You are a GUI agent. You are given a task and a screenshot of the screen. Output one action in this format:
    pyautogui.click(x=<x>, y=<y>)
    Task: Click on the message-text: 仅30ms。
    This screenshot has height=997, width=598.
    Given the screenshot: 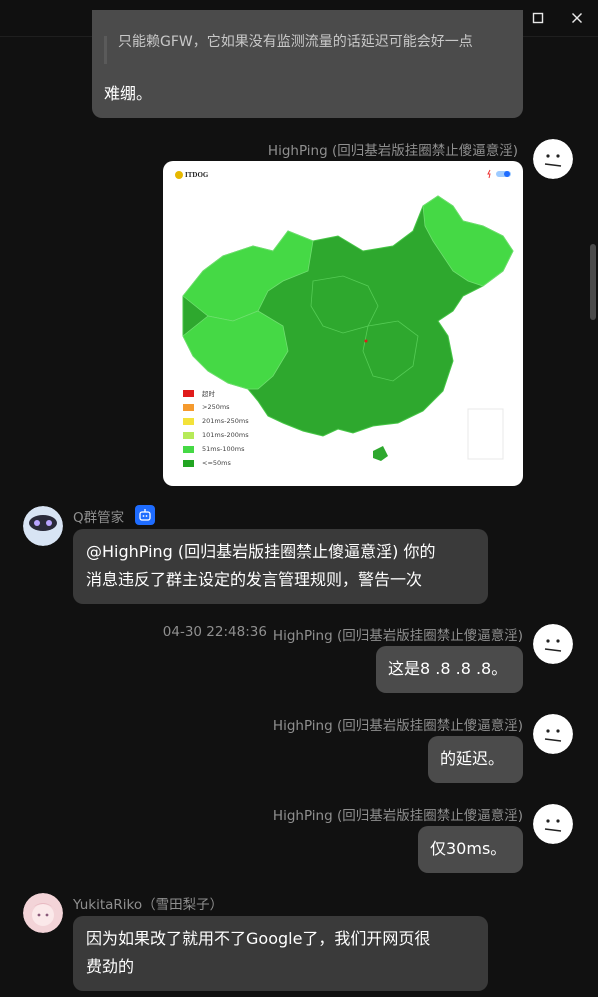 What is the action you would take?
    pyautogui.click(x=468, y=848)
    